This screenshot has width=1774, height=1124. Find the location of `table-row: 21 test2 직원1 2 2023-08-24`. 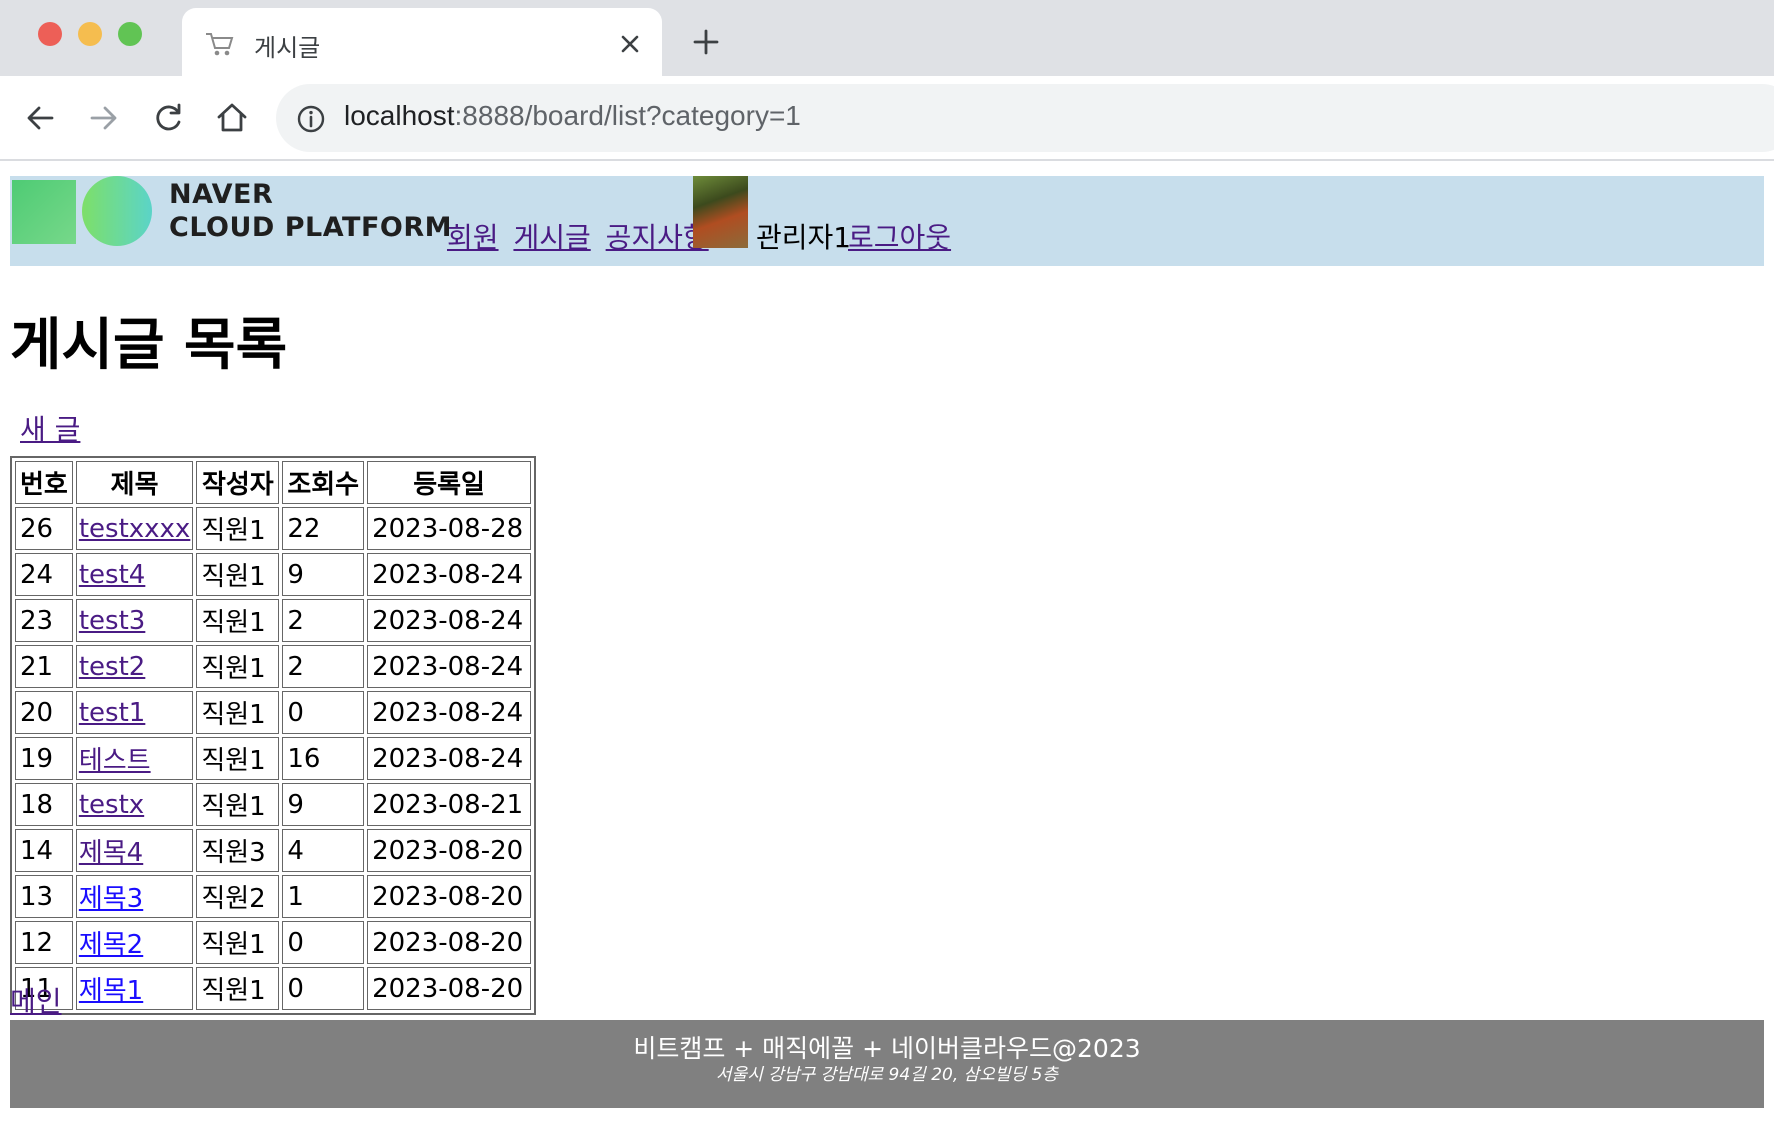

table-row: 21 test2 직원1 2 2023-08-24 is located at coordinates (273, 666).